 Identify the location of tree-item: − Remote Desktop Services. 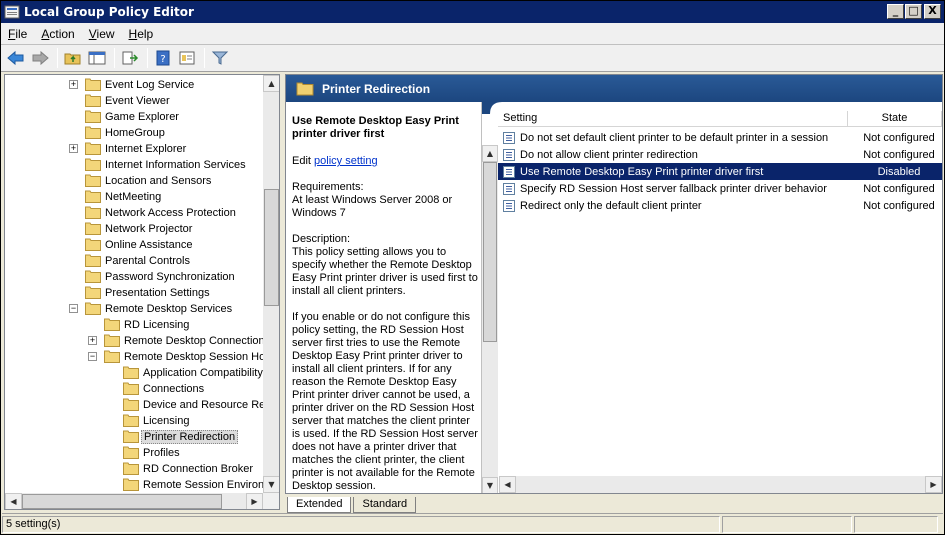
(134, 309).